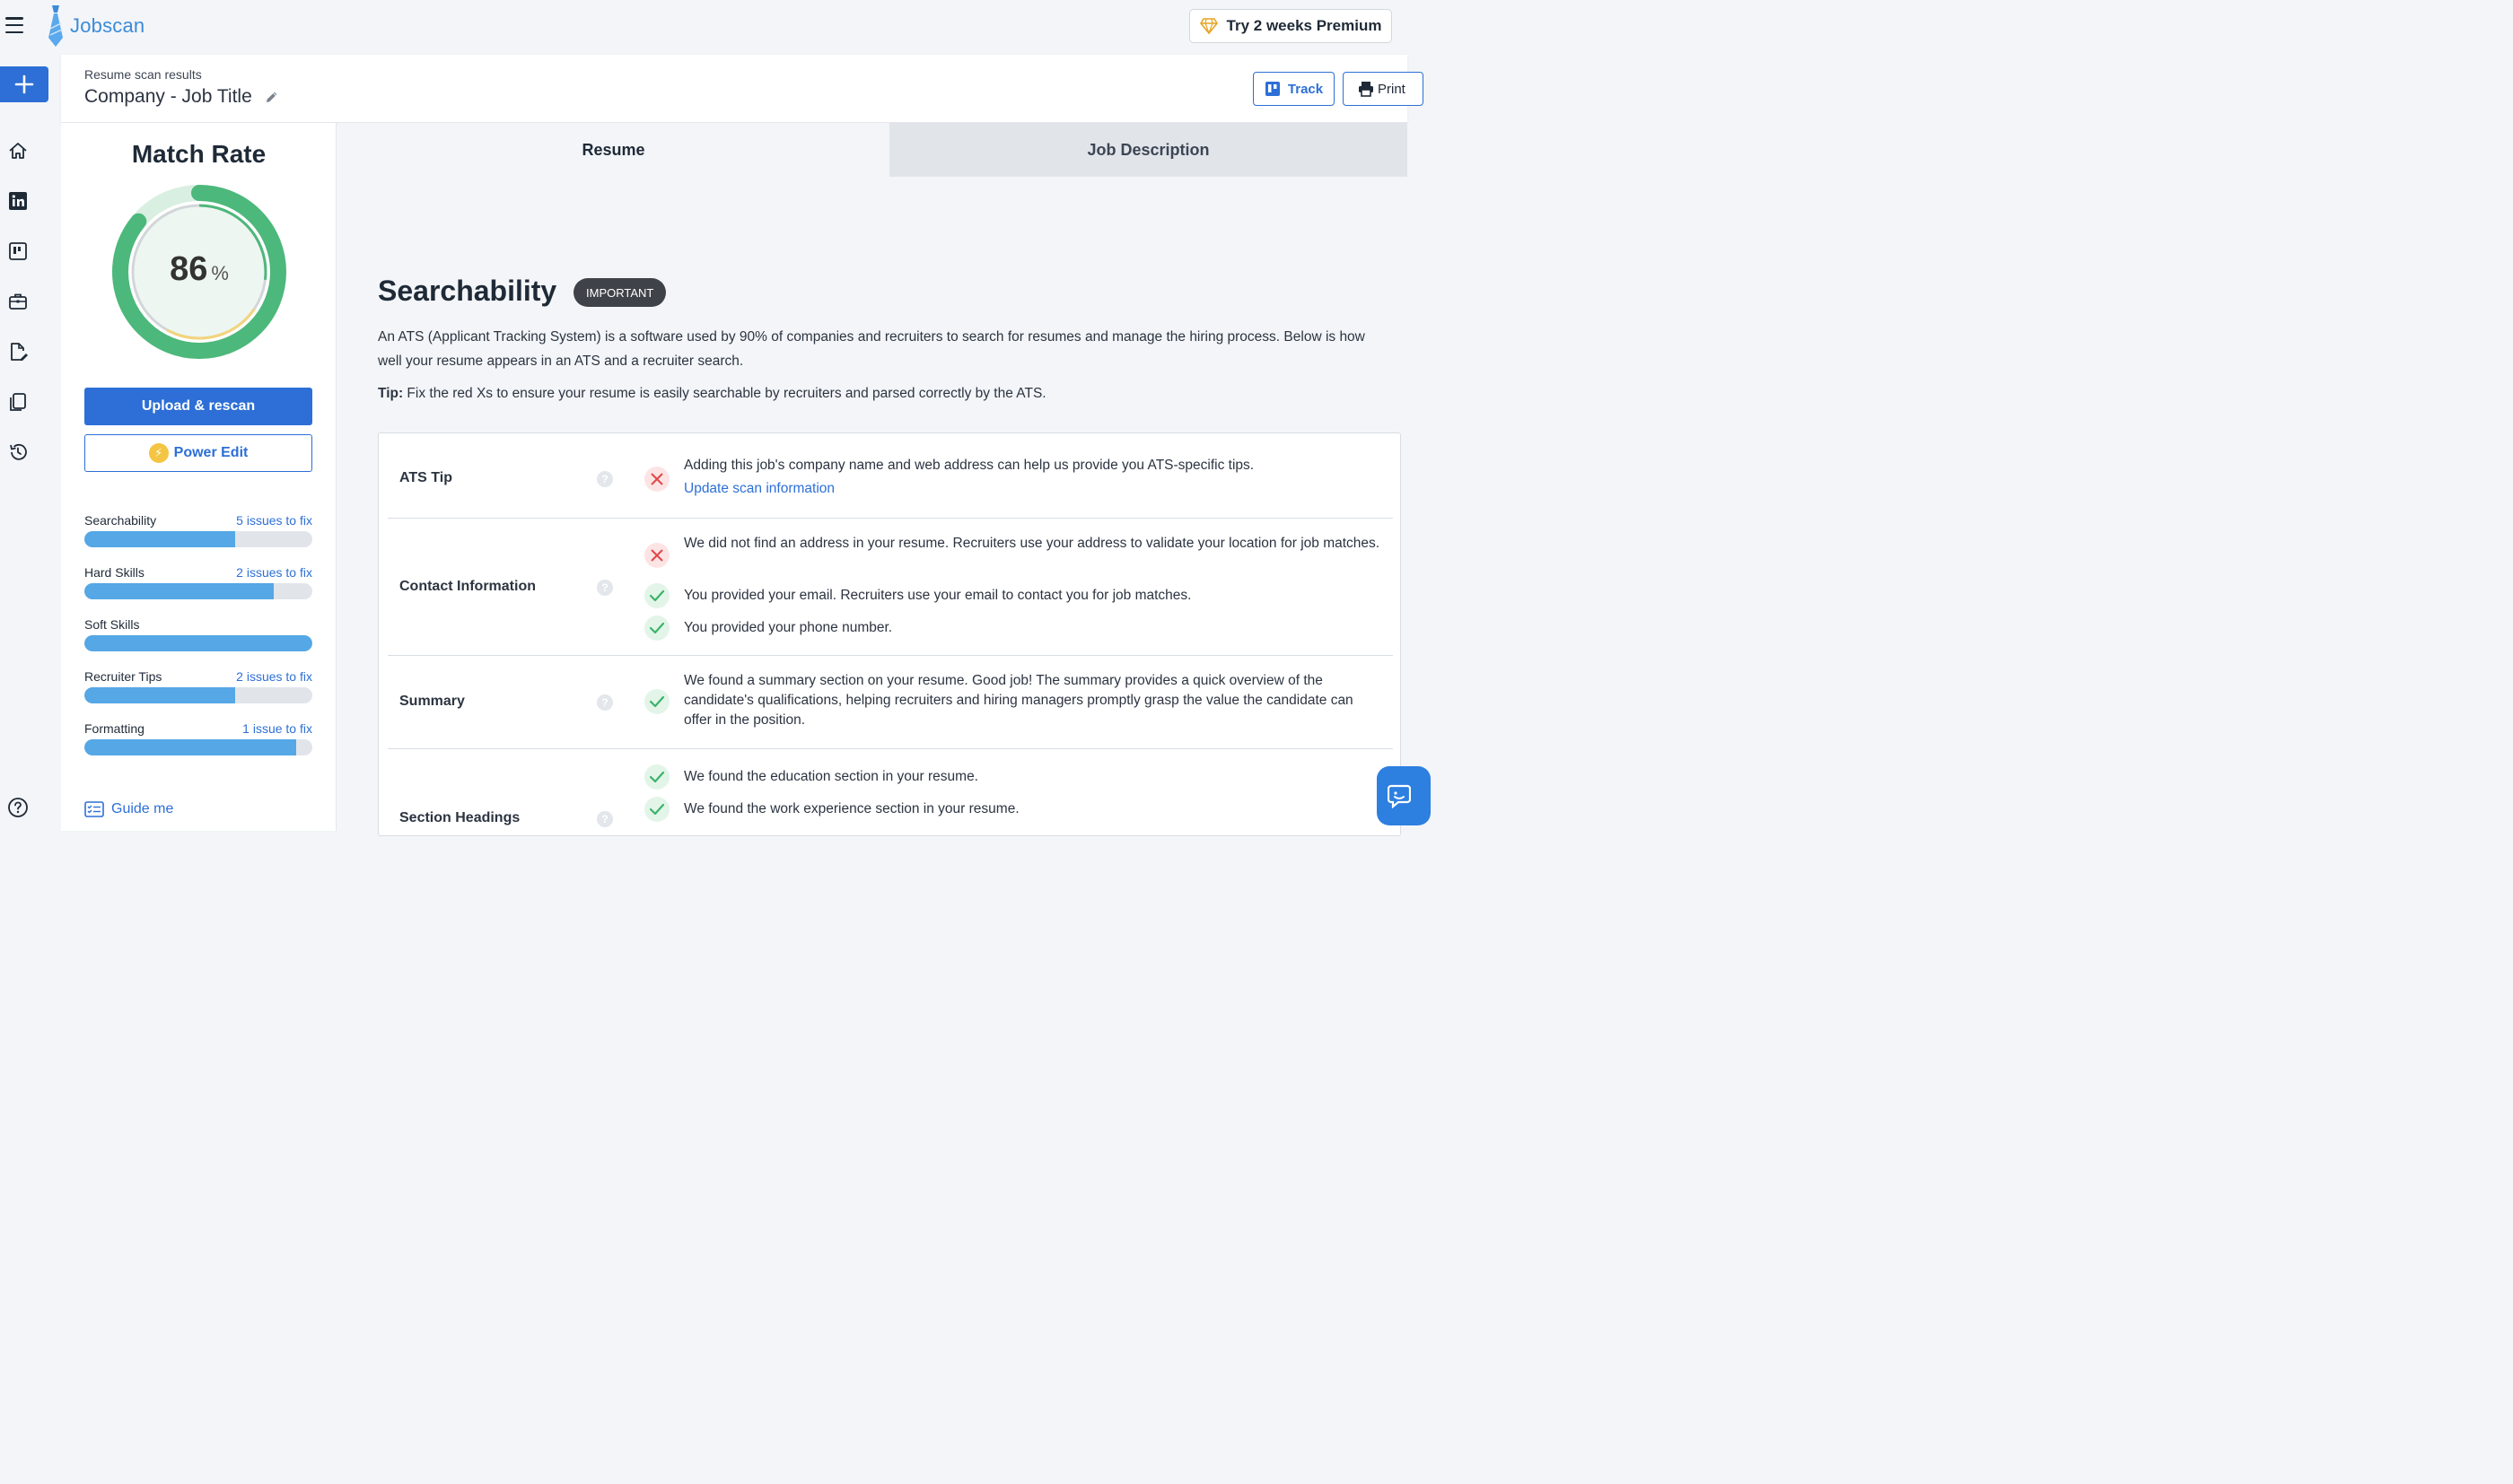 This screenshot has height=1484, width=2513. Describe the element at coordinates (620, 293) in the screenshot. I see `important-badge: IMPORTANT` at that location.